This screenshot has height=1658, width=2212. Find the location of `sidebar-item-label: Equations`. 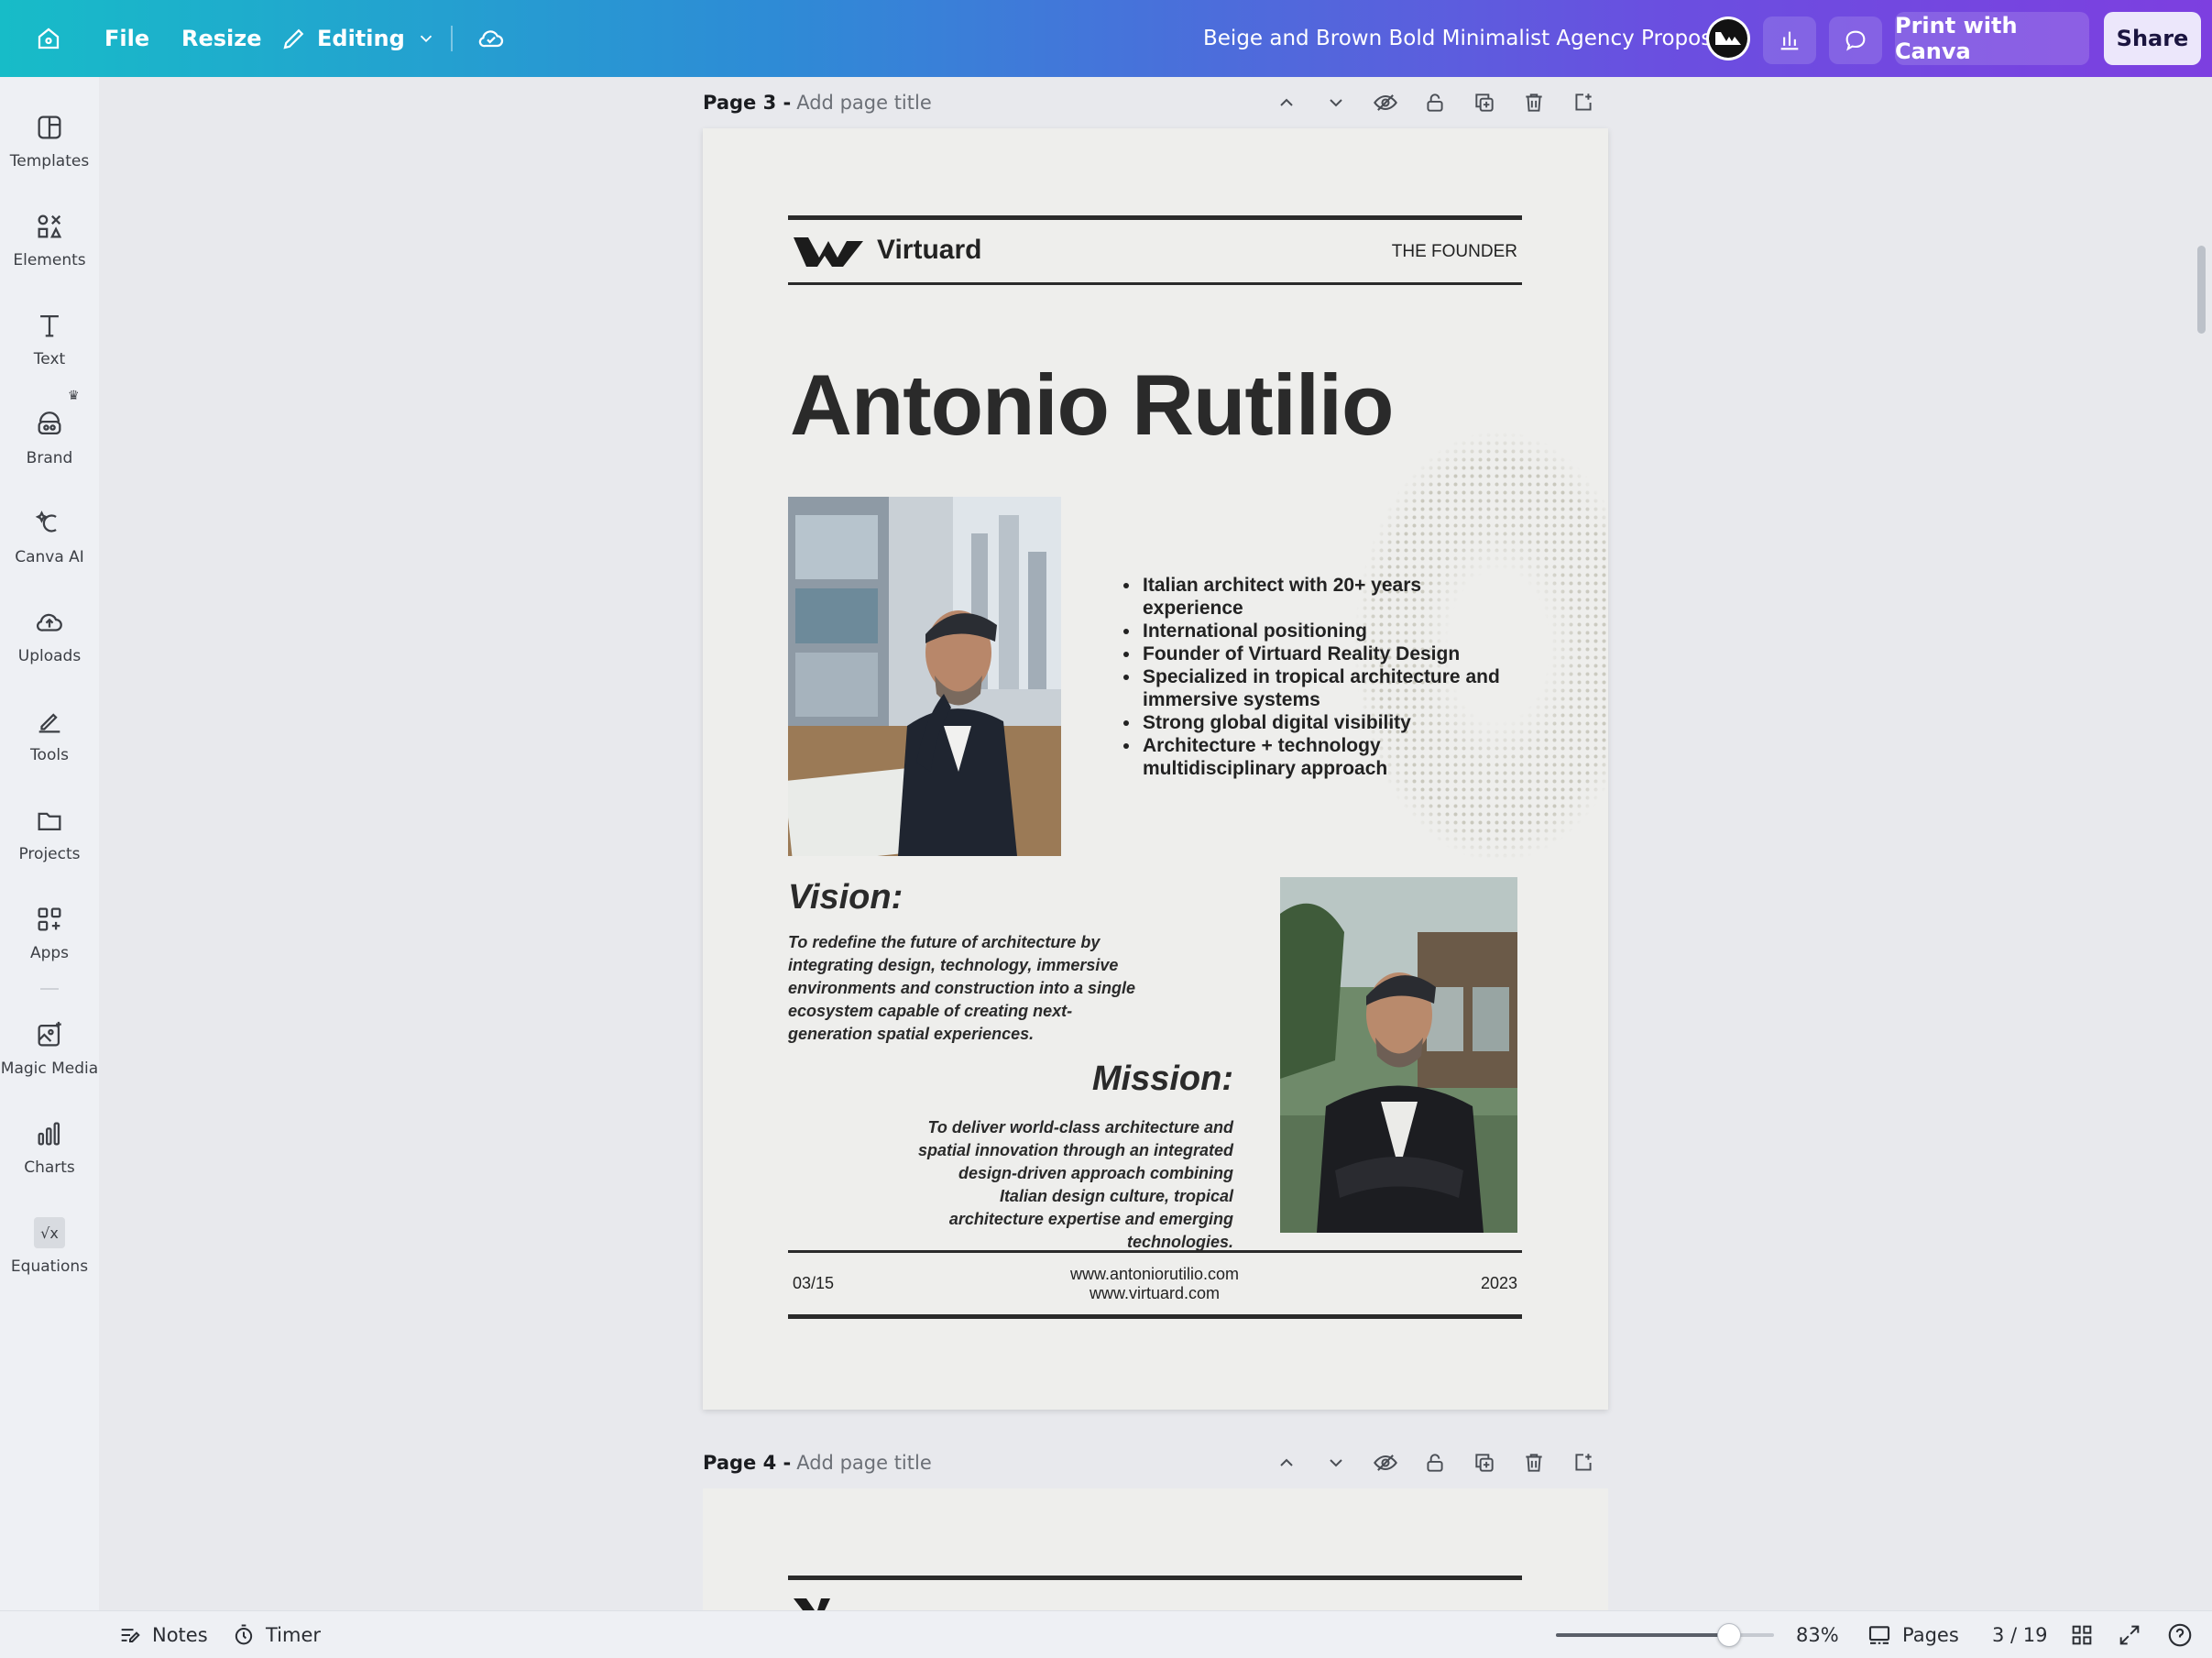

sidebar-item-label: Equations is located at coordinates (49, 1266).